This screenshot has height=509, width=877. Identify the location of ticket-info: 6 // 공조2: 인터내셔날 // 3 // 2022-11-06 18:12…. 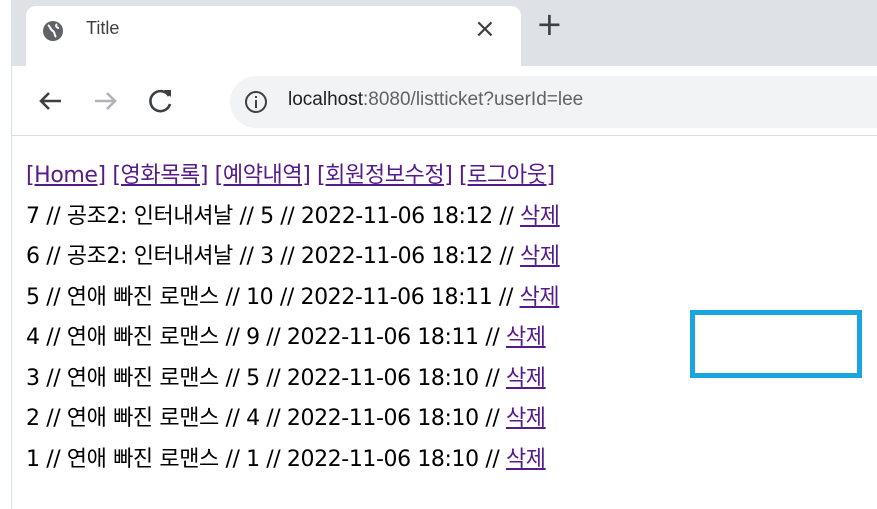
(273, 256).